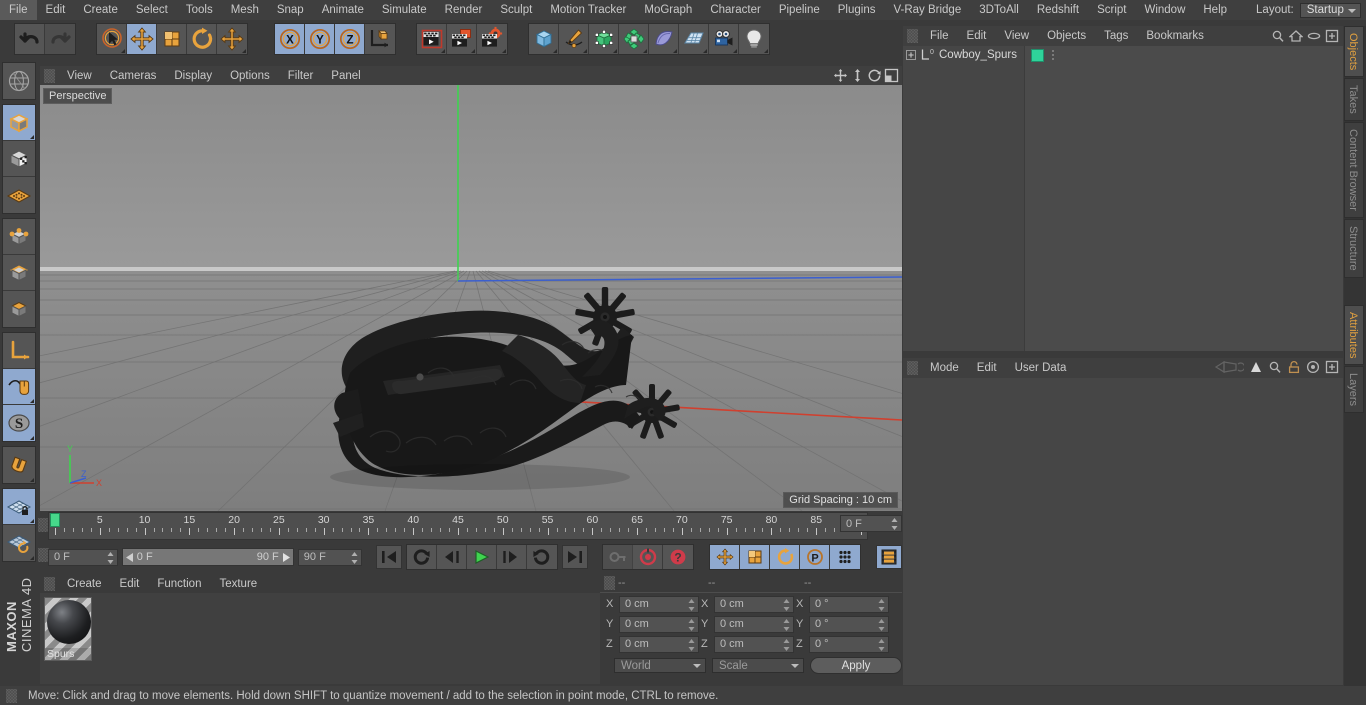 The height and width of the screenshot is (705, 1366). Describe the element at coordinates (19, 351) in the screenshot. I see `object-axis-icon` at that location.